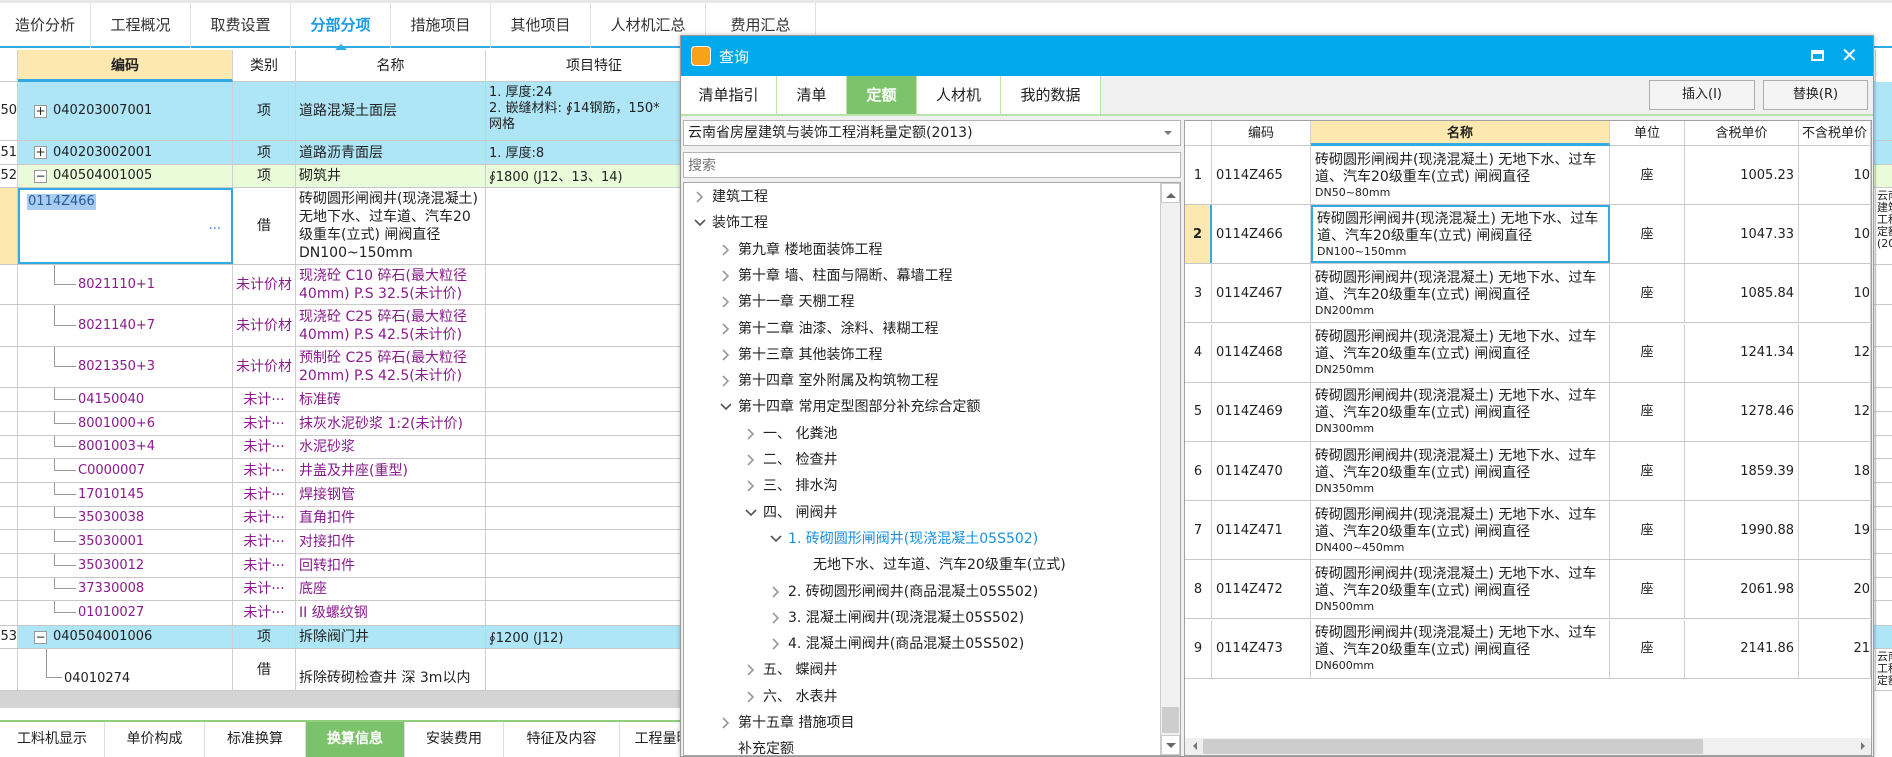 Image resolution: width=1892 pixels, height=757 pixels. What do you see at coordinates (922, 565) in the screenshot?
I see `tree-node: 无地下水、过车道、汽车20级重车(立式)` at bounding box center [922, 565].